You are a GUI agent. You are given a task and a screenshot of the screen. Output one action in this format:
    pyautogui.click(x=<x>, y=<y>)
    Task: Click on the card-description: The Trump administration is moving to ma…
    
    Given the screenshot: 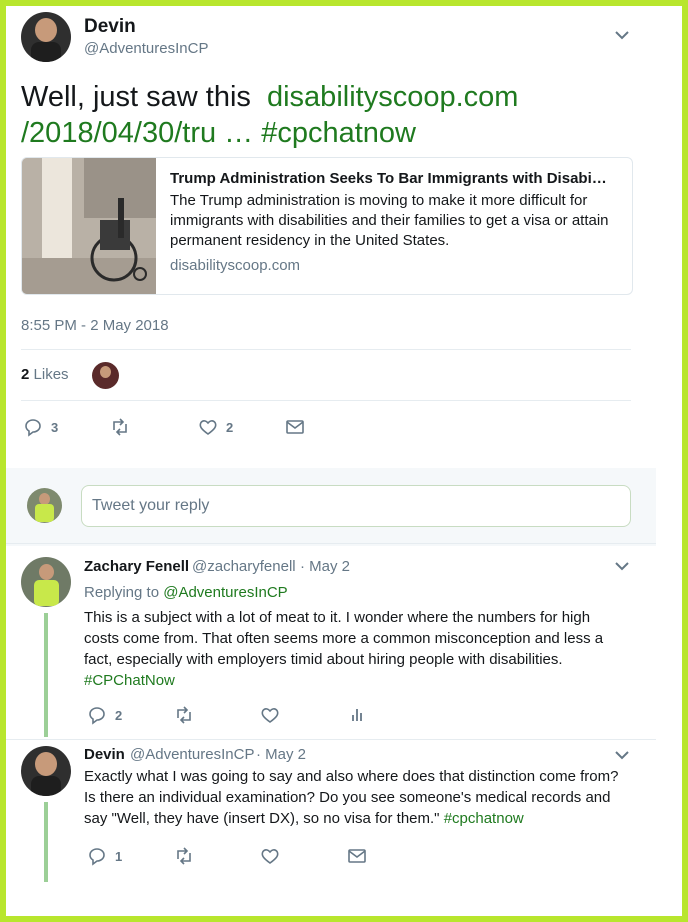 What is the action you would take?
    pyautogui.click(x=389, y=220)
    